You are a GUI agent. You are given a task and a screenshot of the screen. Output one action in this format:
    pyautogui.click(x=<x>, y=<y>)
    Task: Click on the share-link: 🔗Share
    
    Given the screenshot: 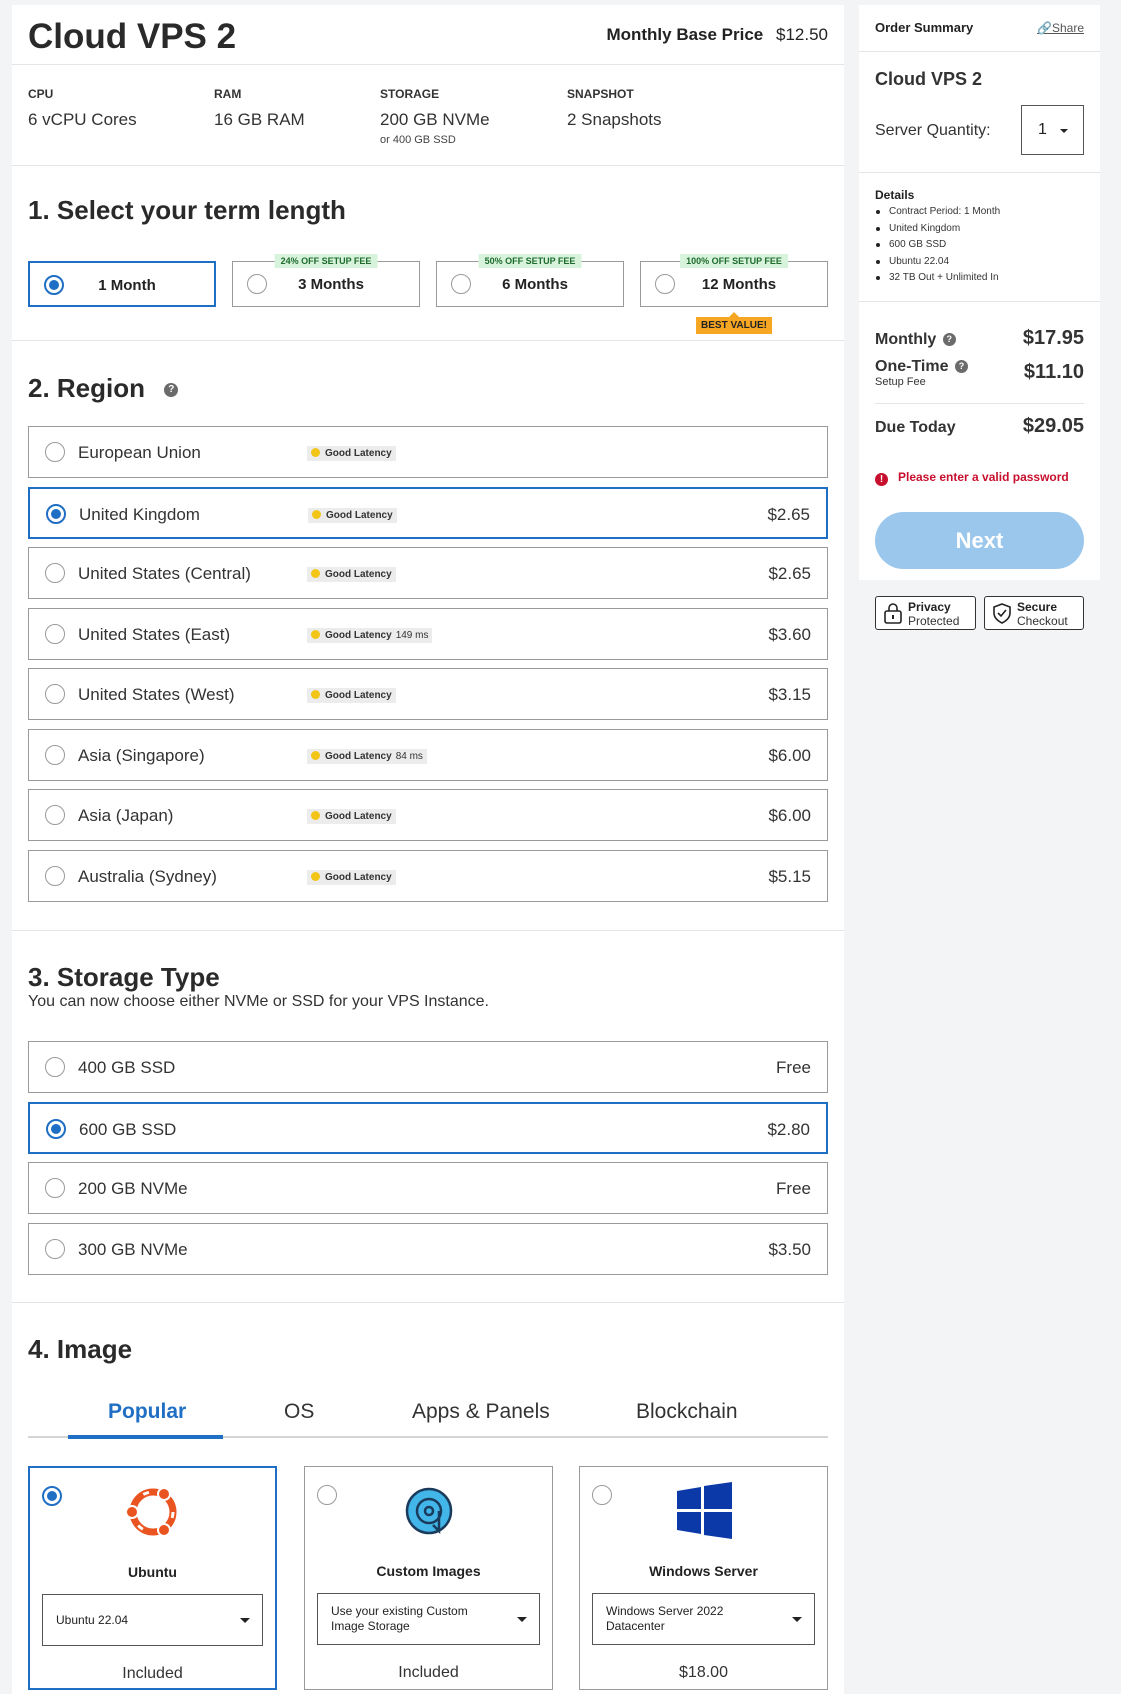 What is the action you would take?
    pyautogui.click(x=1060, y=28)
    